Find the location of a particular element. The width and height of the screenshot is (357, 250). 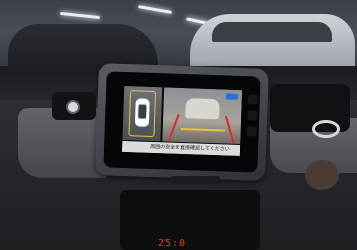

vent-ring-icon is located at coordinates (326, 129).